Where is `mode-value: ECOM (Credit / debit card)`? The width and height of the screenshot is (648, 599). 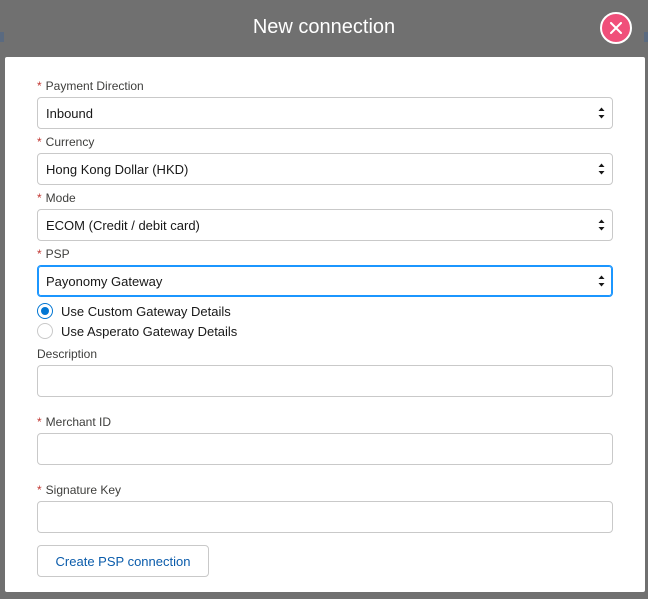
mode-value: ECOM (Credit / debit card) is located at coordinates (123, 225).